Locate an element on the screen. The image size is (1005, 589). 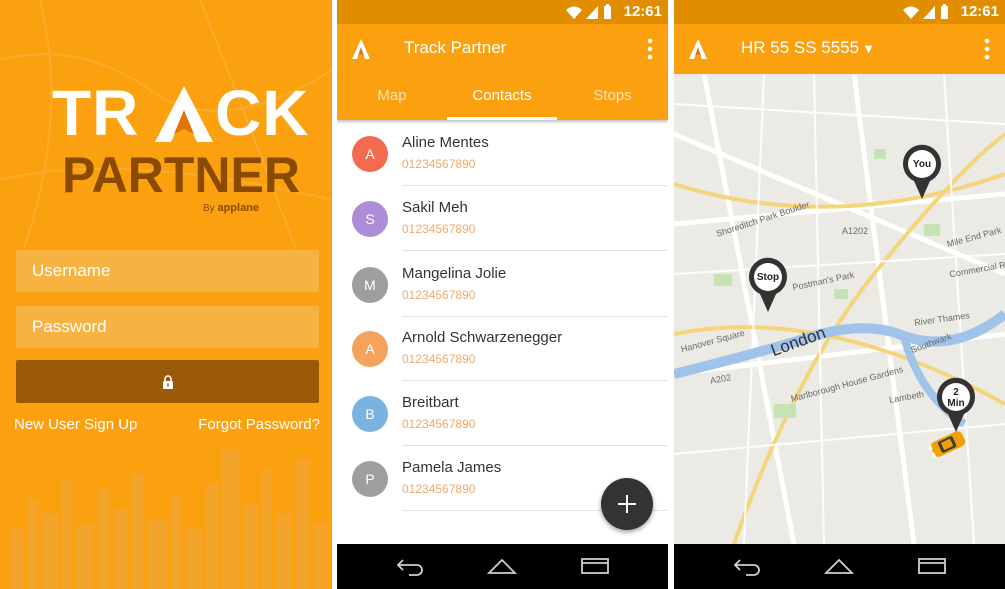
app-bar: Track Partner is located at coordinates (502, 49).